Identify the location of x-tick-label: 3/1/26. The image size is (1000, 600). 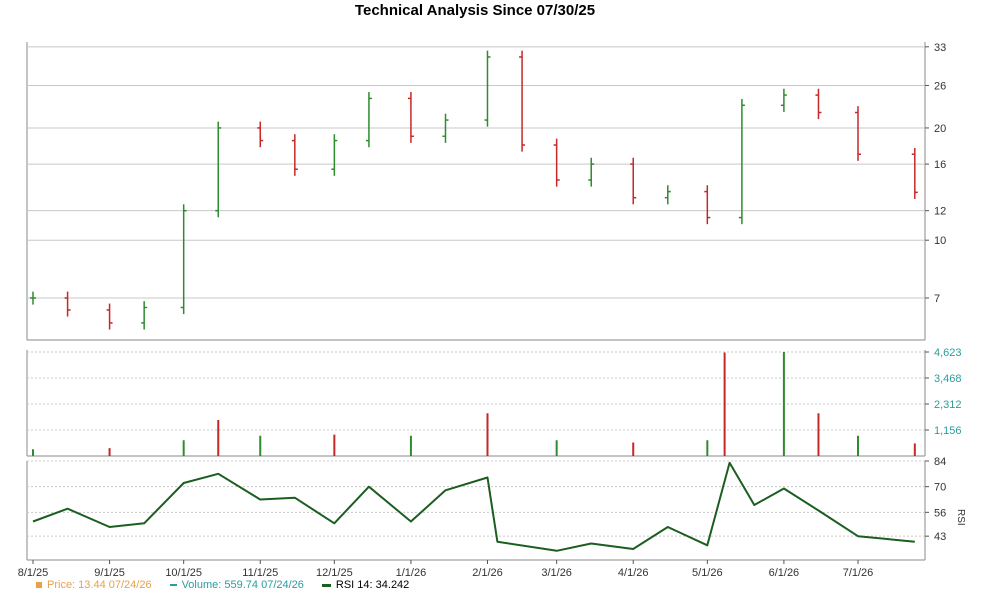
(556, 573).